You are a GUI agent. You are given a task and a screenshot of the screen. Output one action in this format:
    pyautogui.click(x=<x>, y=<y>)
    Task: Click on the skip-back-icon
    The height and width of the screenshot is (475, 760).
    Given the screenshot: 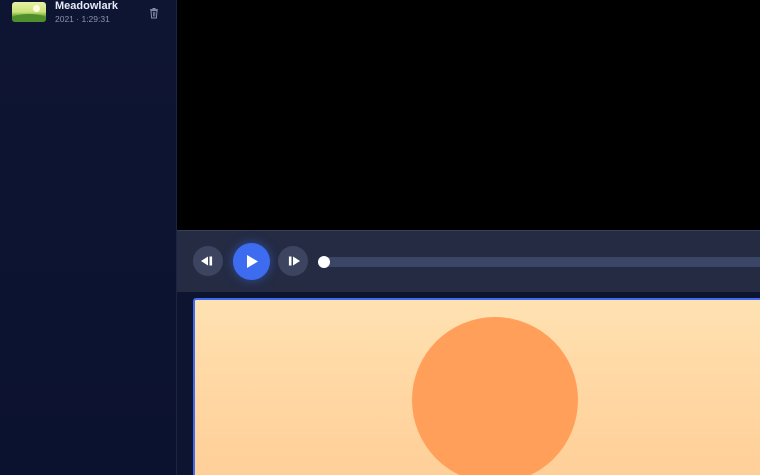 What is the action you would take?
    pyautogui.click(x=207, y=261)
    